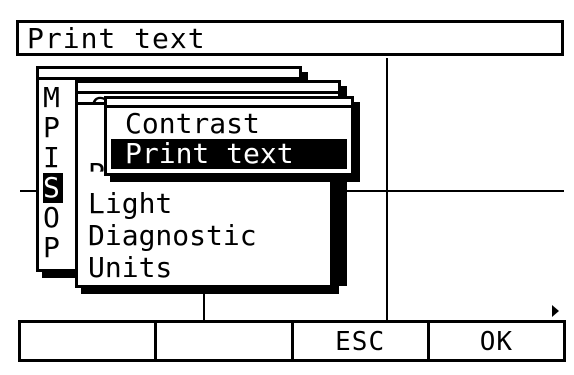 The image size is (574, 375). Describe the element at coordinates (172, 236) in the screenshot. I see `menu-item-diagnostic: Diagnostic` at that location.